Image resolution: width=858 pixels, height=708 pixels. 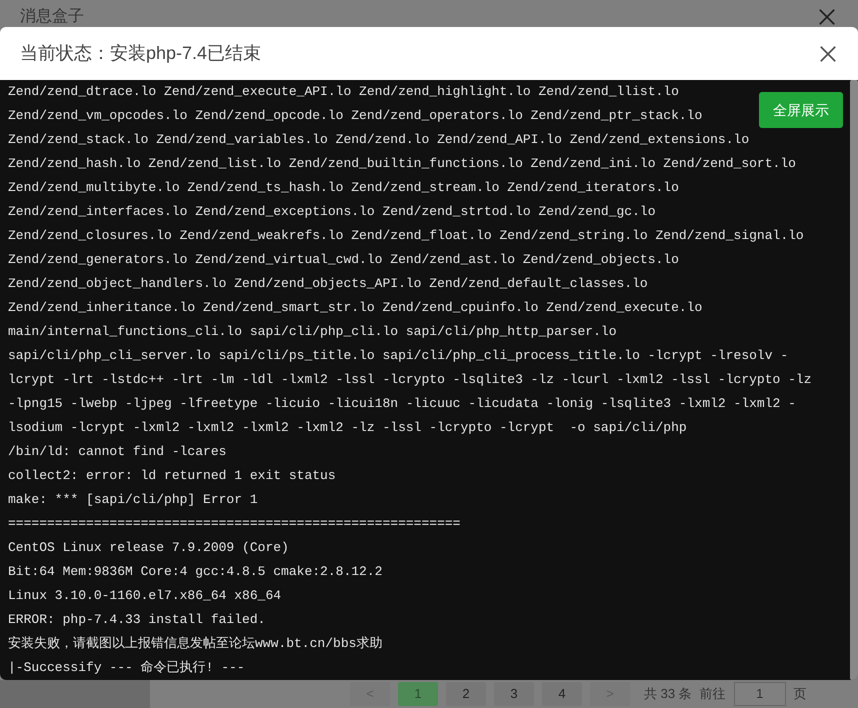 What do you see at coordinates (126, 668) in the screenshot?
I see `log-line: |-Successify --- 命令已执行! ---` at bounding box center [126, 668].